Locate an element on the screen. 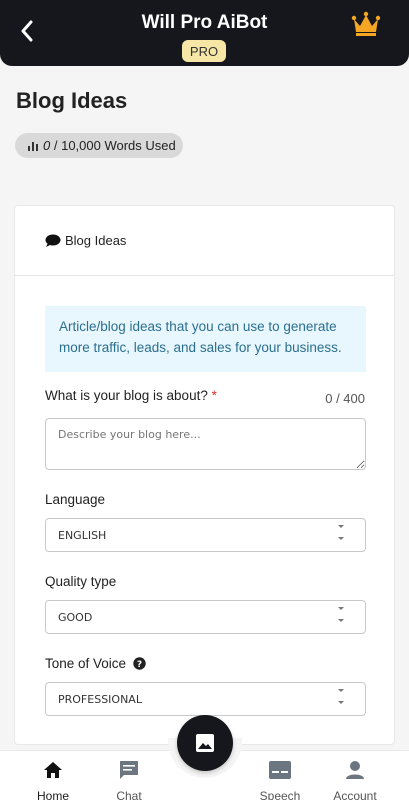 This screenshot has width=409, height=800. chat-icon is located at coordinates (129, 770).